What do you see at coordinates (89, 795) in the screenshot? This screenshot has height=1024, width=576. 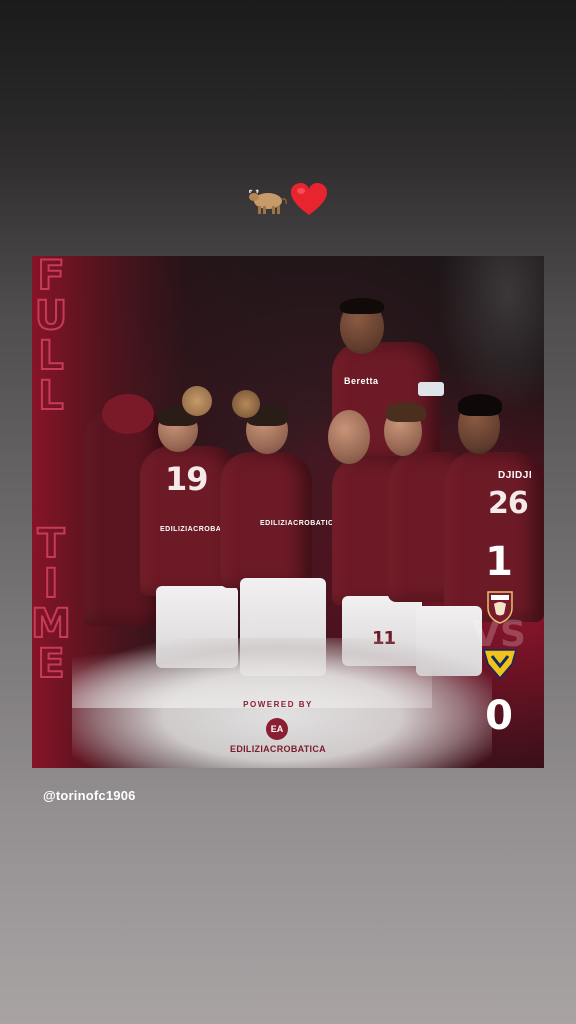 I see `mention-sticker: @torinofc1906` at bounding box center [89, 795].